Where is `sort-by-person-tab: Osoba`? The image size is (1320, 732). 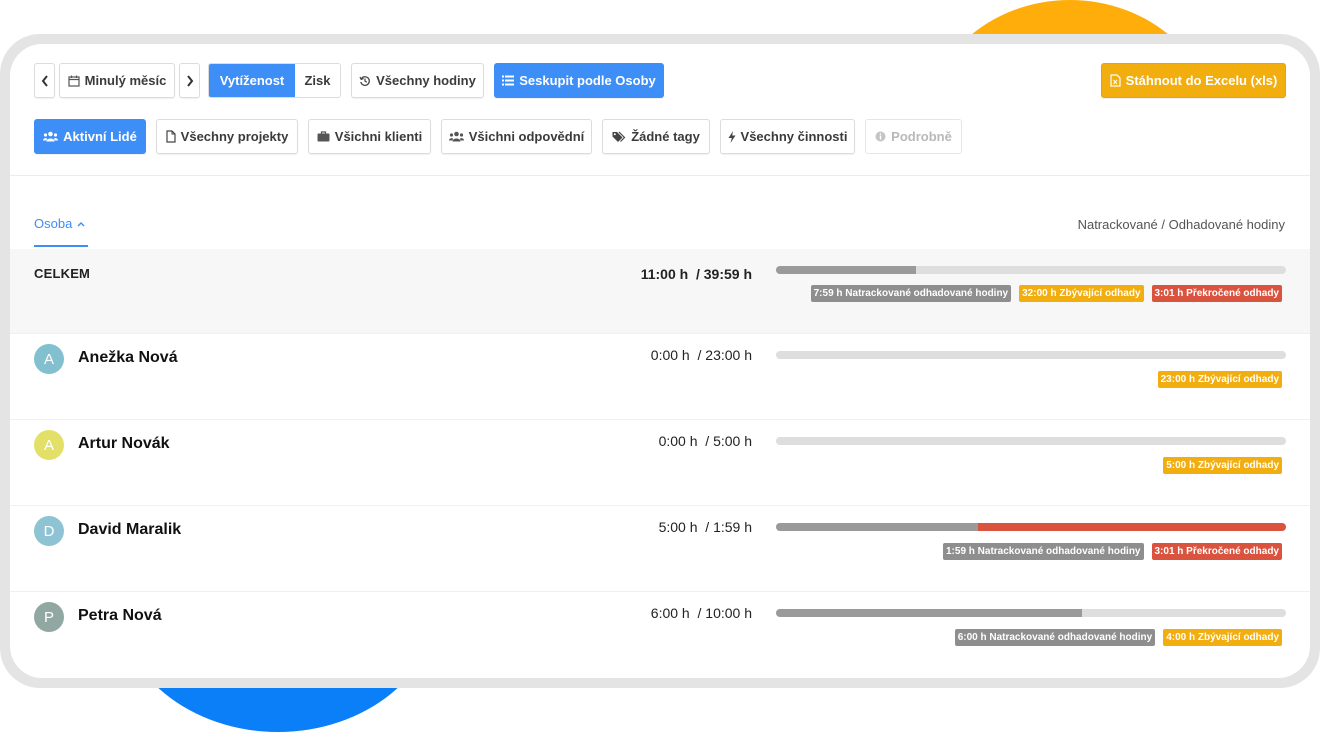 sort-by-person-tab: Osoba is located at coordinates (59, 223).